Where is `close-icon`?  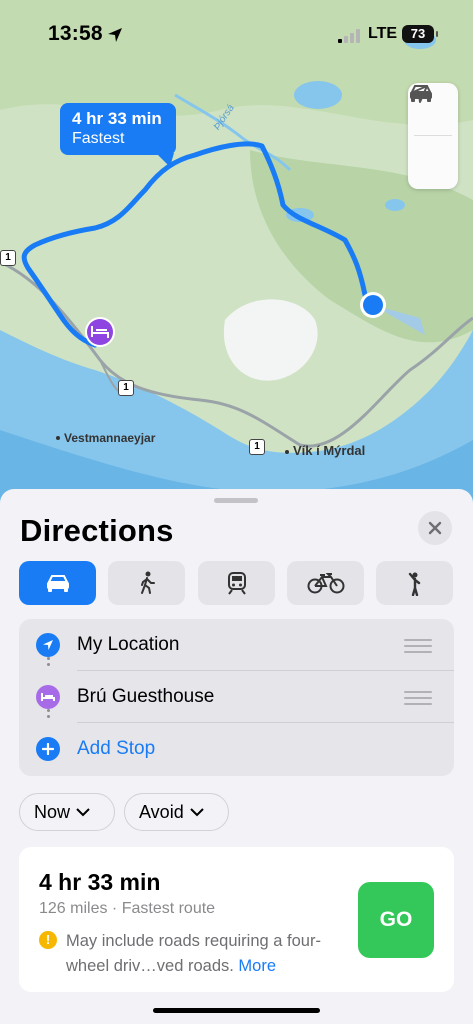 close-icon is located at coordinates (435, 528).